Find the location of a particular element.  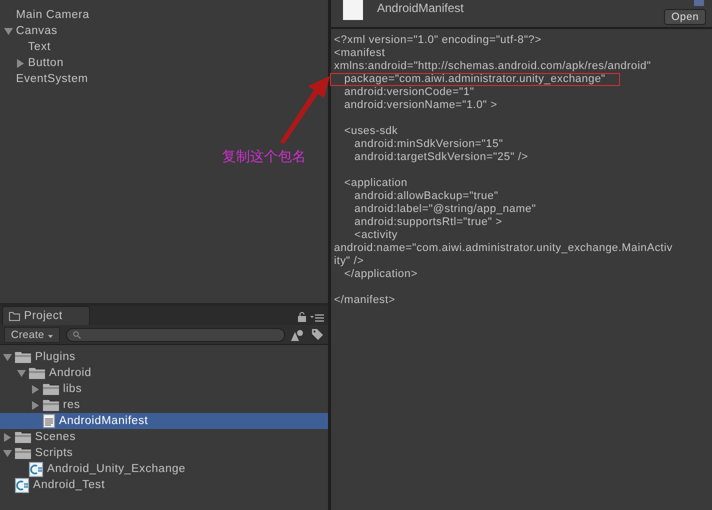

project-item: Android_Test is located at coordinates (69, 485).